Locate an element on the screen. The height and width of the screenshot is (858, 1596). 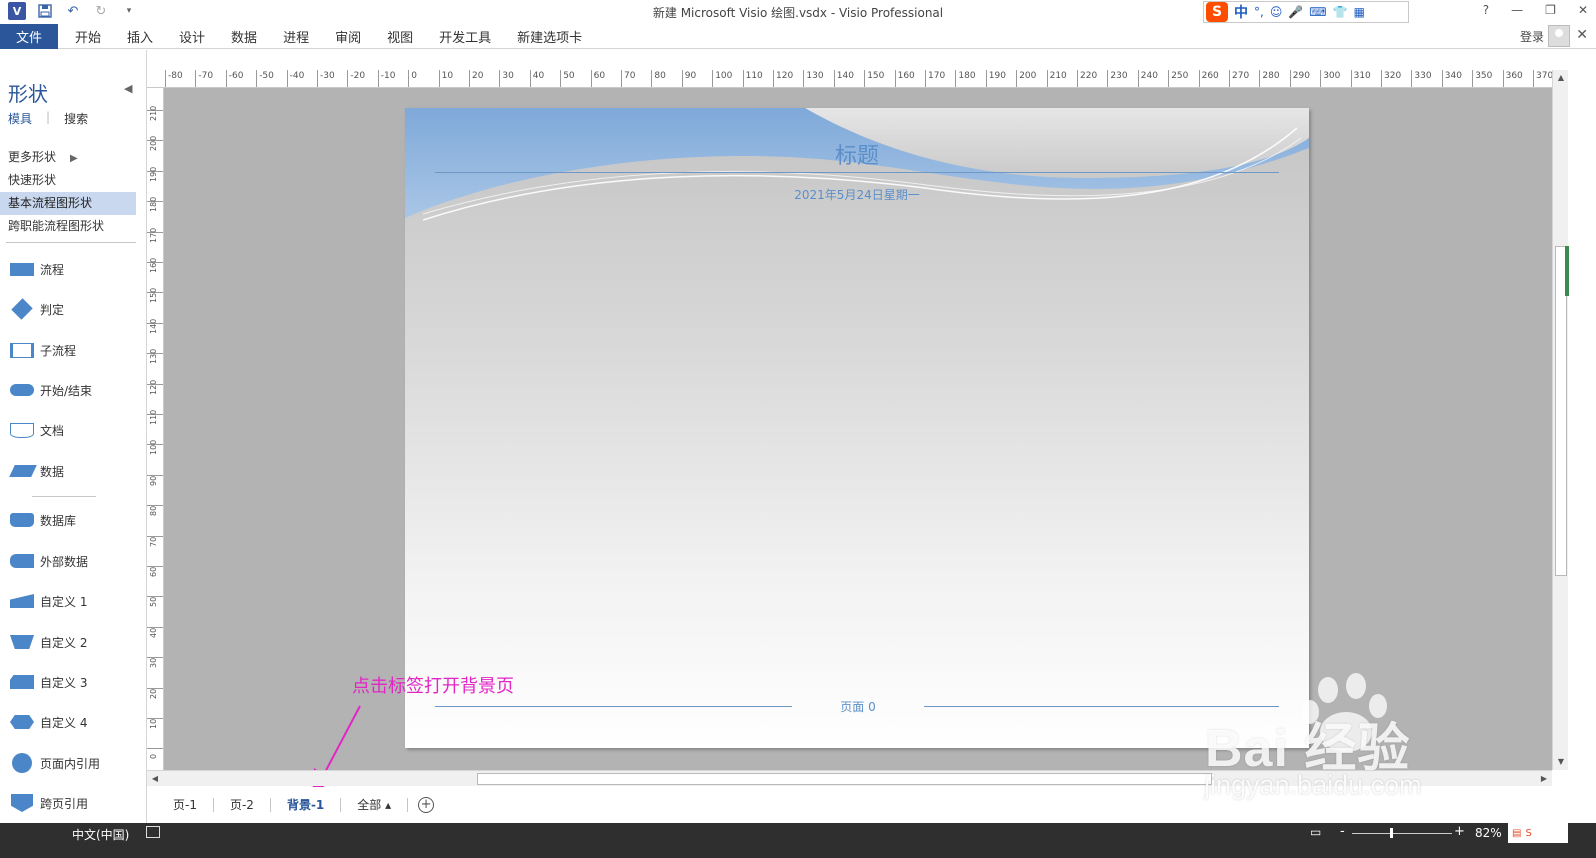
stencil-basic-flowchart: 基本流程图形状 is located at coordinates (68, 203).